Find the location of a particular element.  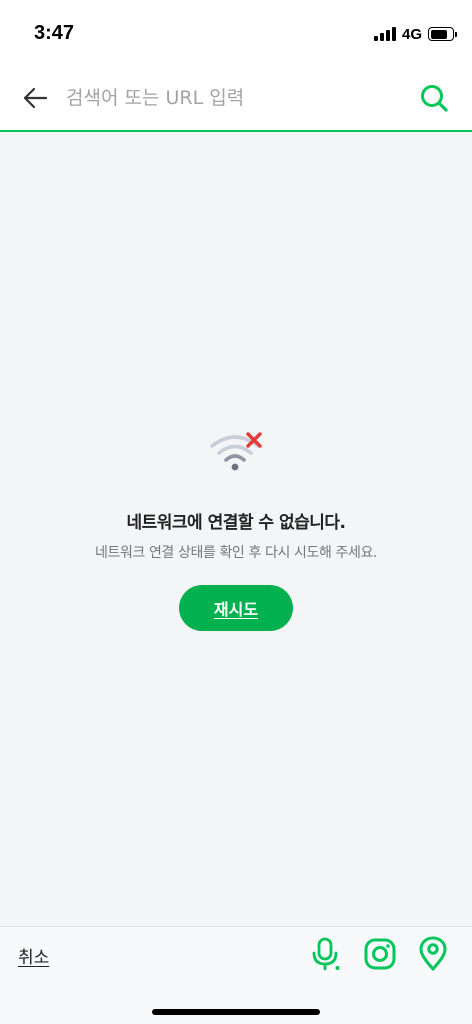

bottom-toolbar: 취소 is located at coordinates (236, 975).